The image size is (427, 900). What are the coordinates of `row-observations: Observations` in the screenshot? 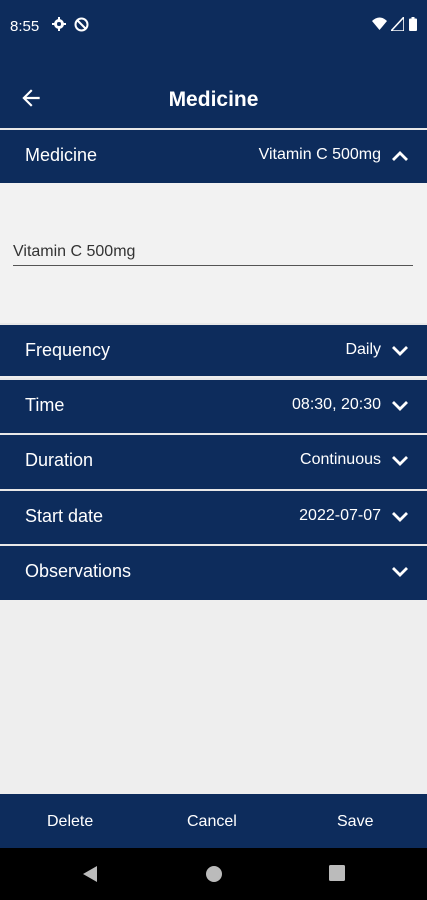 It's located at (213, 572).